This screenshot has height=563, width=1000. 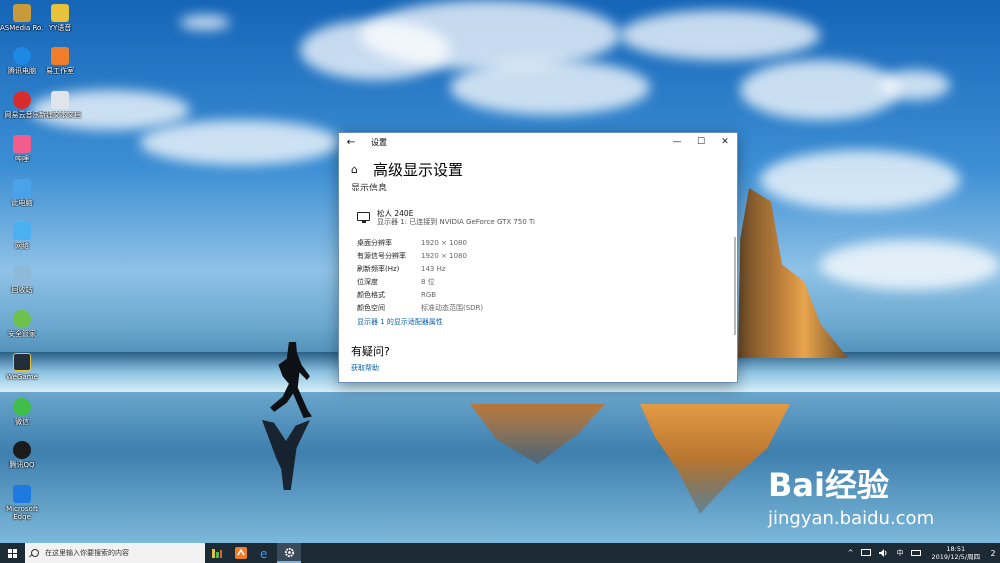 I want to click on studio-app-icon, so click(x=241, y=553).